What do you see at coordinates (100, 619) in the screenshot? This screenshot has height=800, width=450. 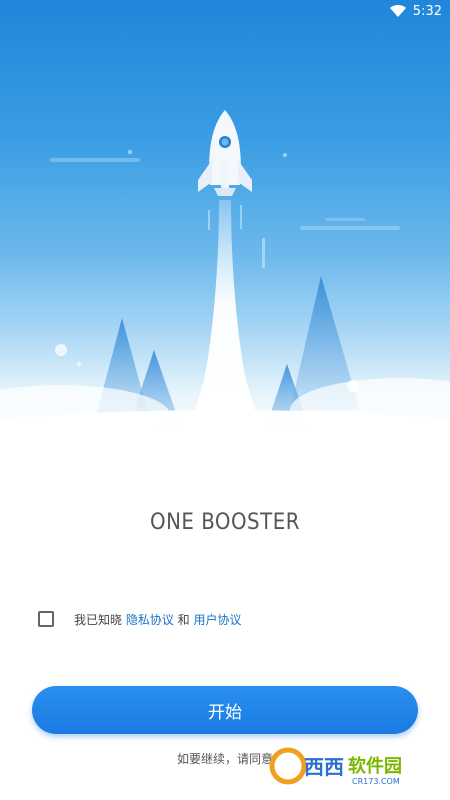 I see `agreement-prefix: 我已知晓` at bounding box center [100, 619].